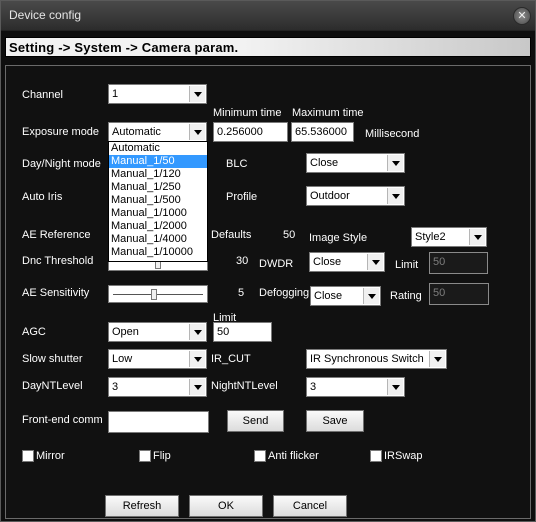 The height and width of the screenshot is (522, 536). What do you see at coordinates (28, 456) in the screenshot?
I see `mirror-checkbox` at bounding box center [28, 456].